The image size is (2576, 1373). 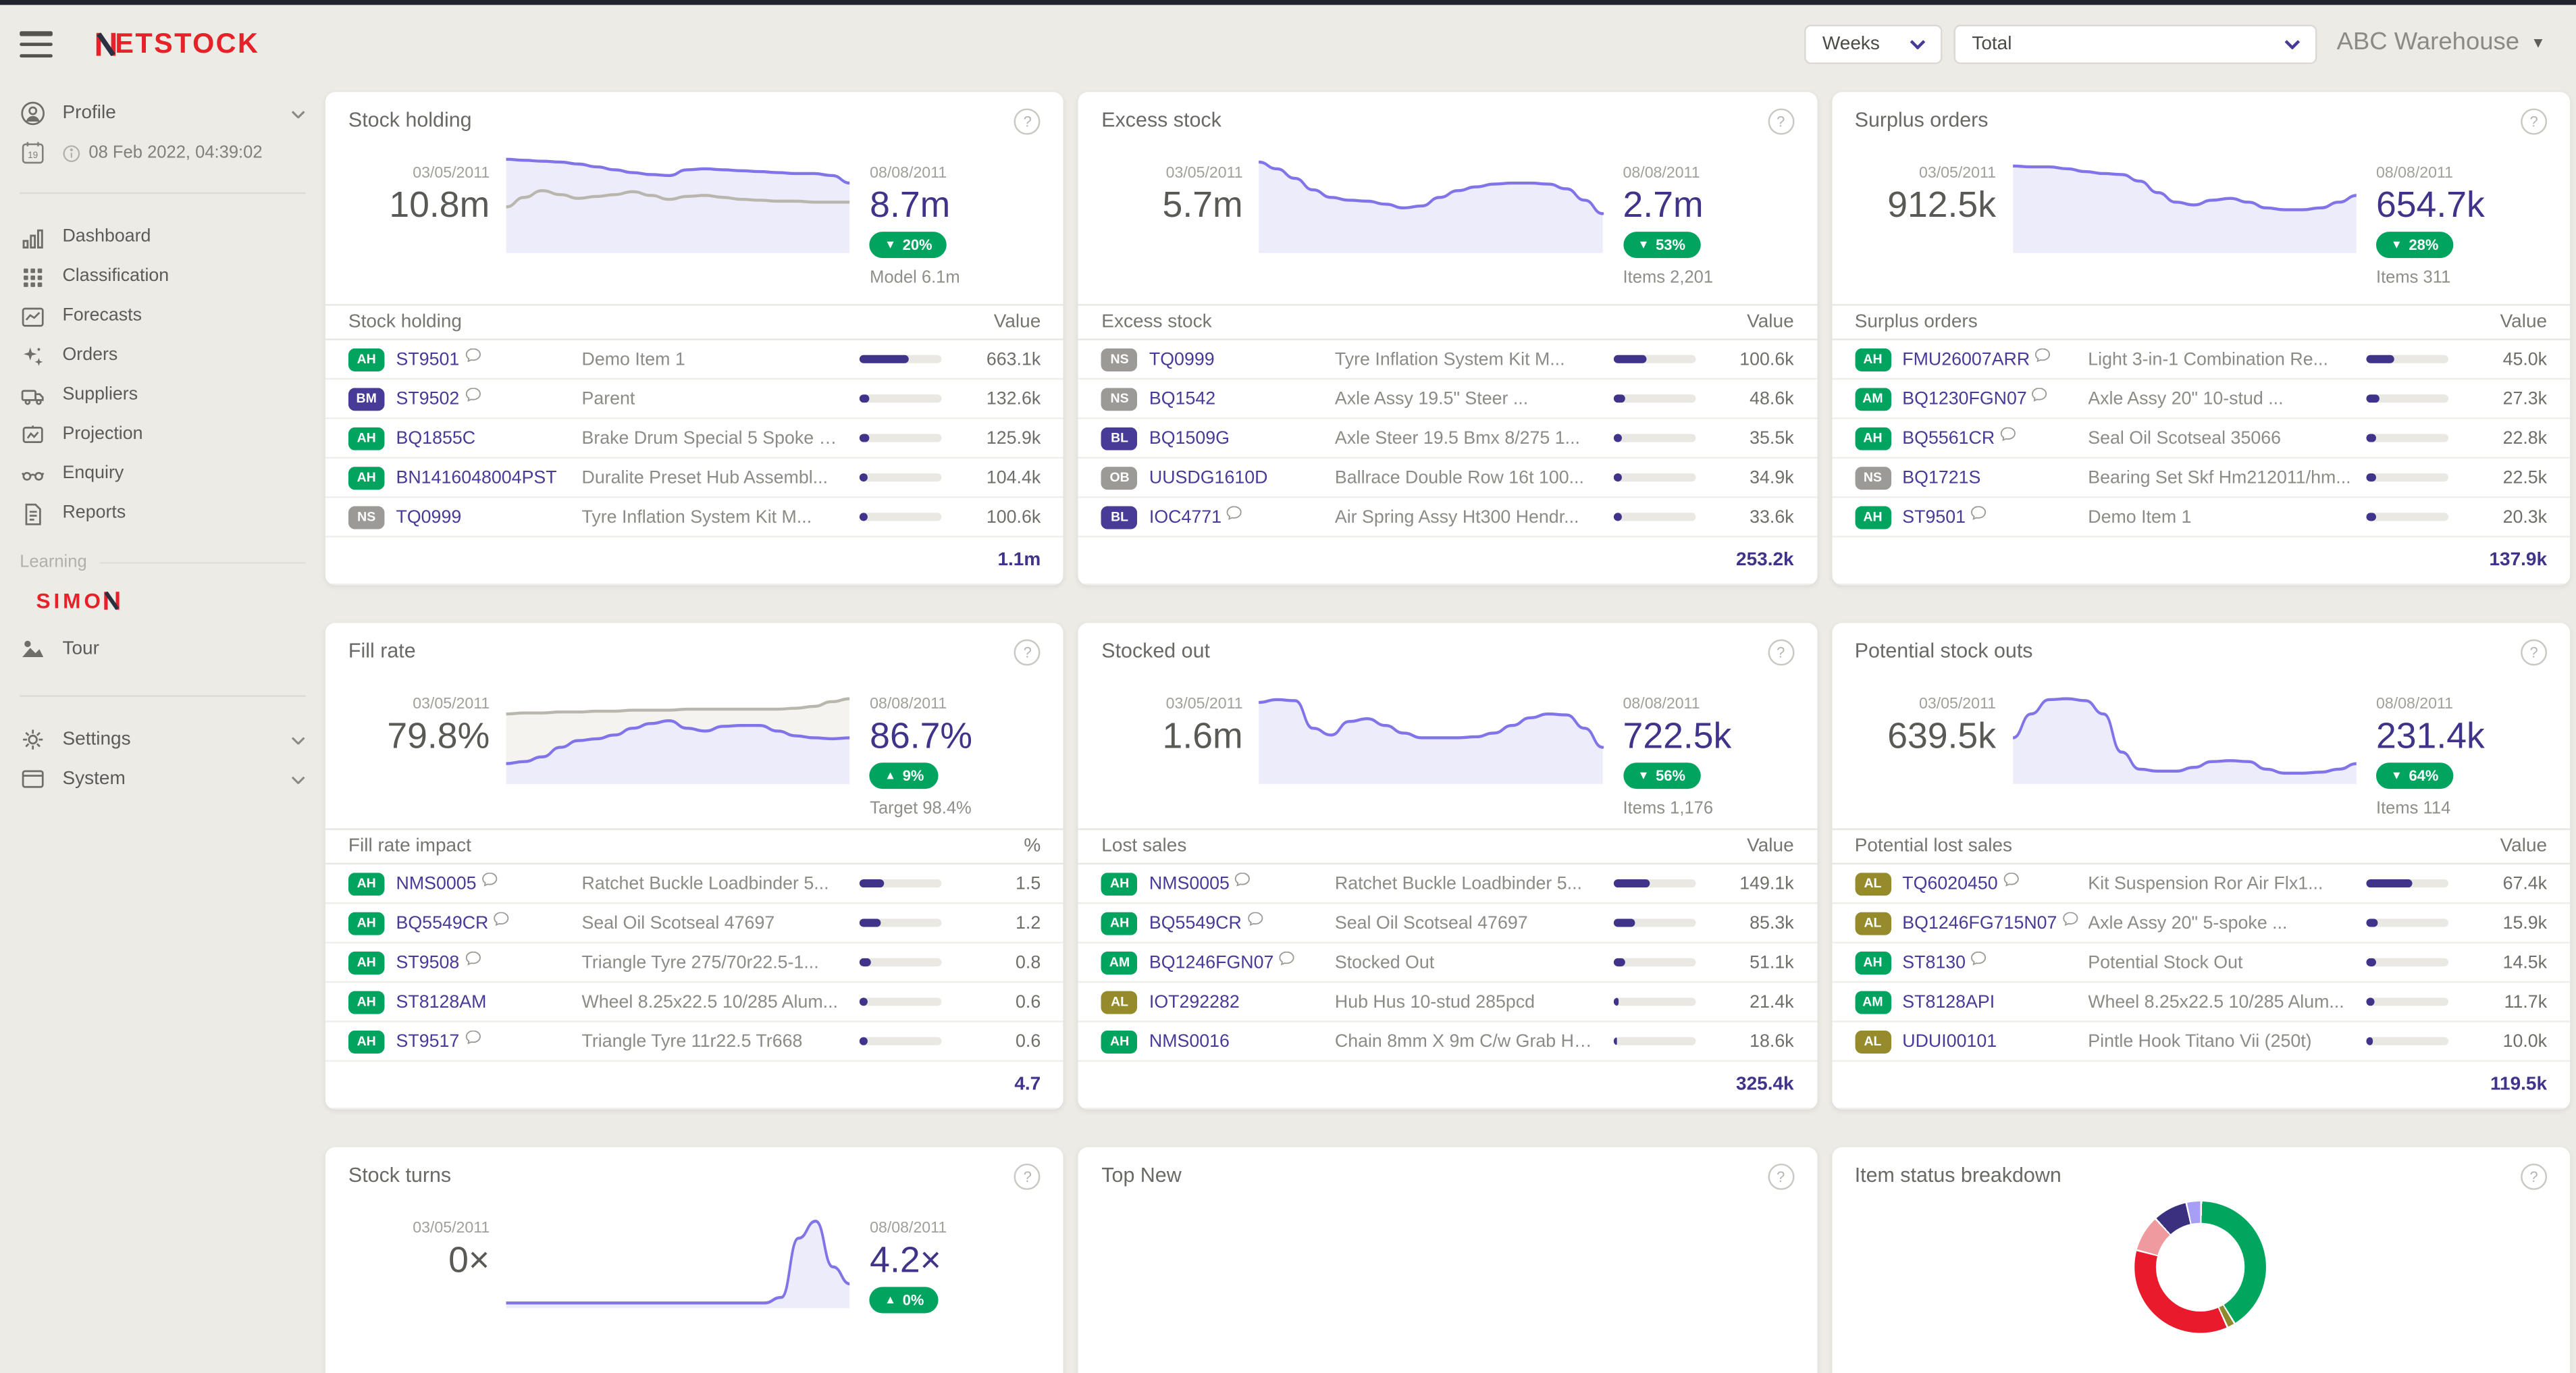 What do you see at coordinates (678, 1256) in the screenshot?
I see `sparkline-chart` at bounding box center [678, 1256].